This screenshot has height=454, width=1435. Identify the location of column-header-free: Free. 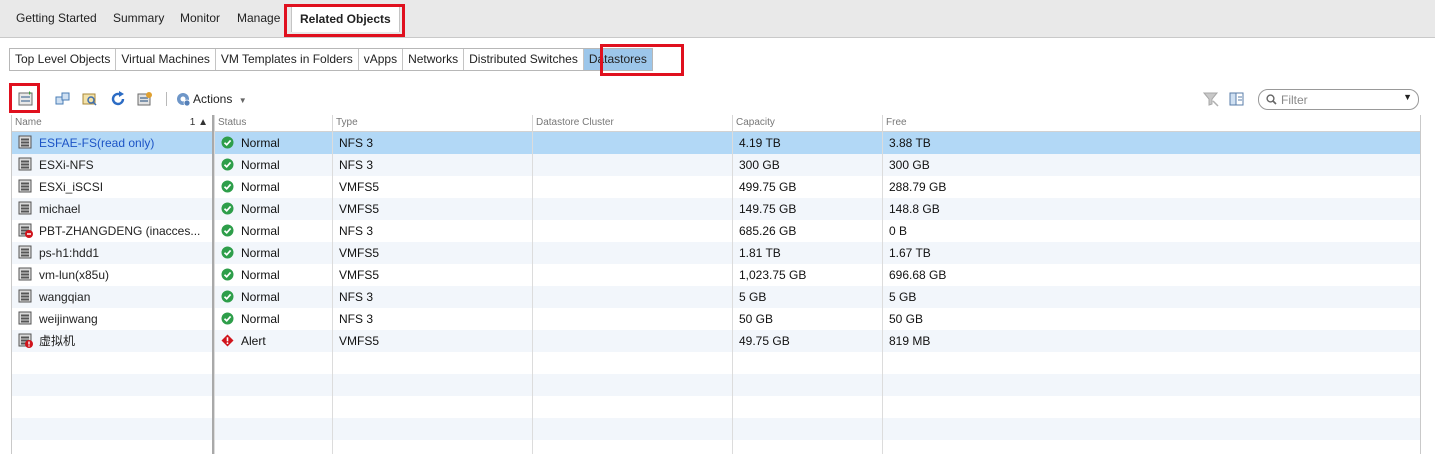
(1151, 123).